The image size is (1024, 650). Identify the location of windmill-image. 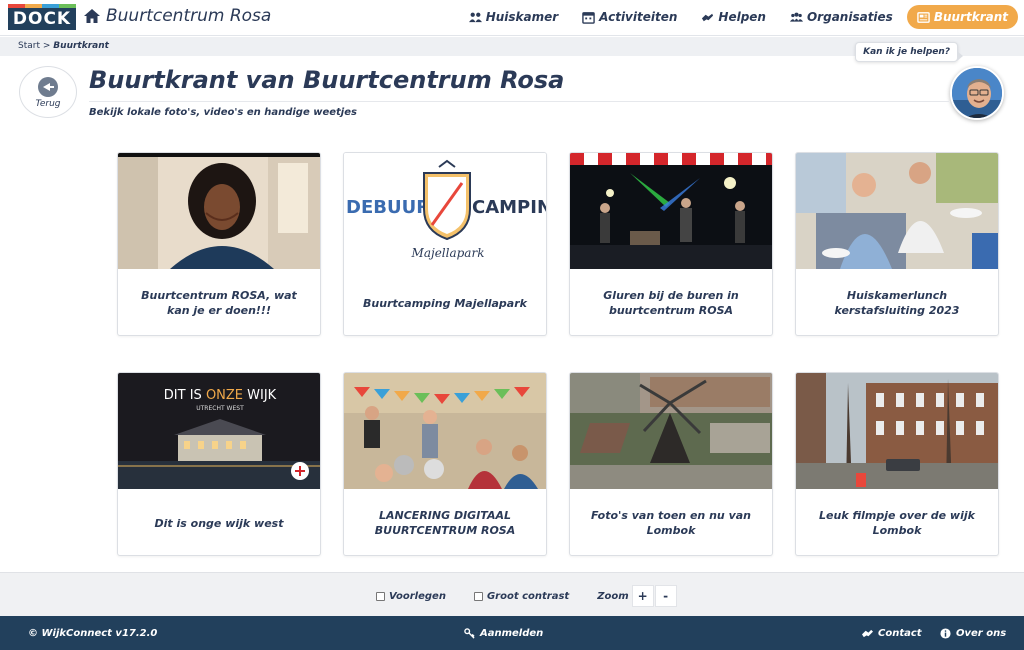
(671, 431).